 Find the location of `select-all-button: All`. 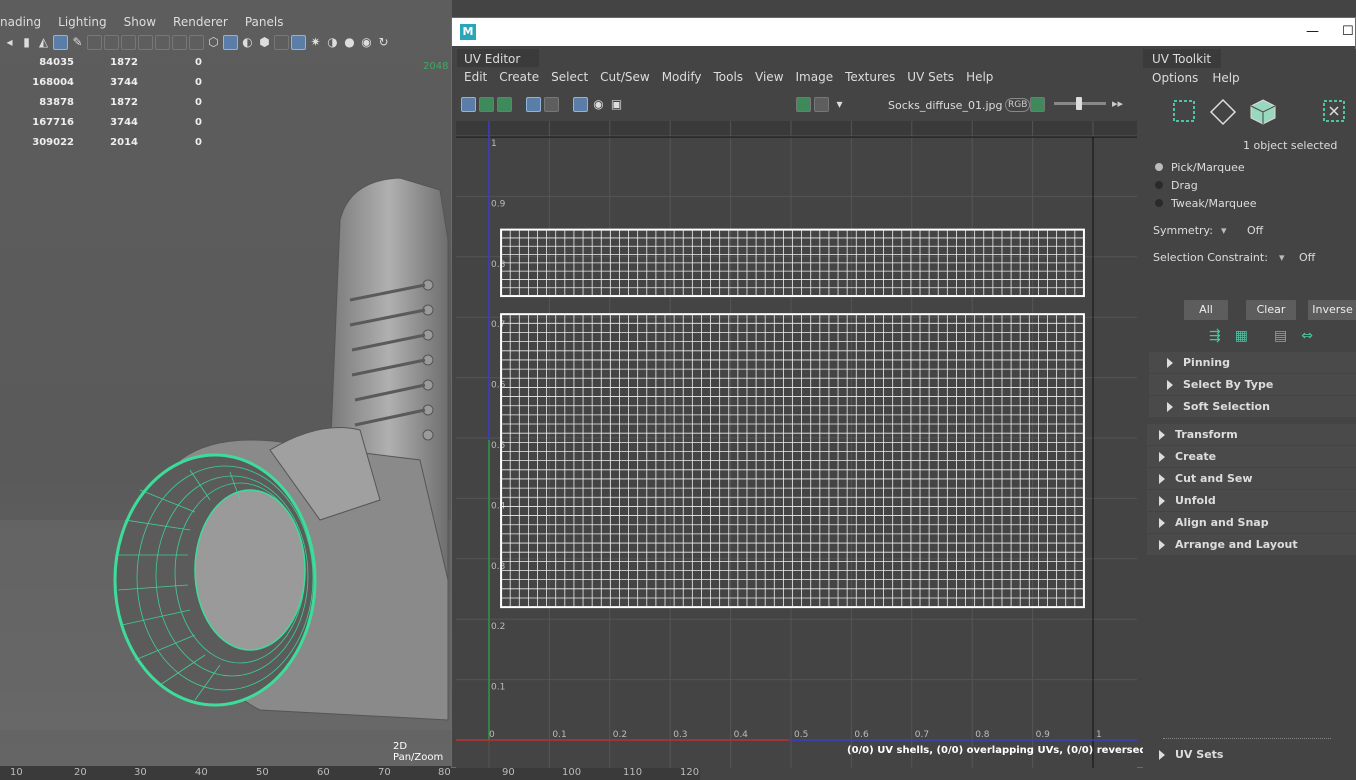

select-all-button: All is located at coordinates (1206, 310).